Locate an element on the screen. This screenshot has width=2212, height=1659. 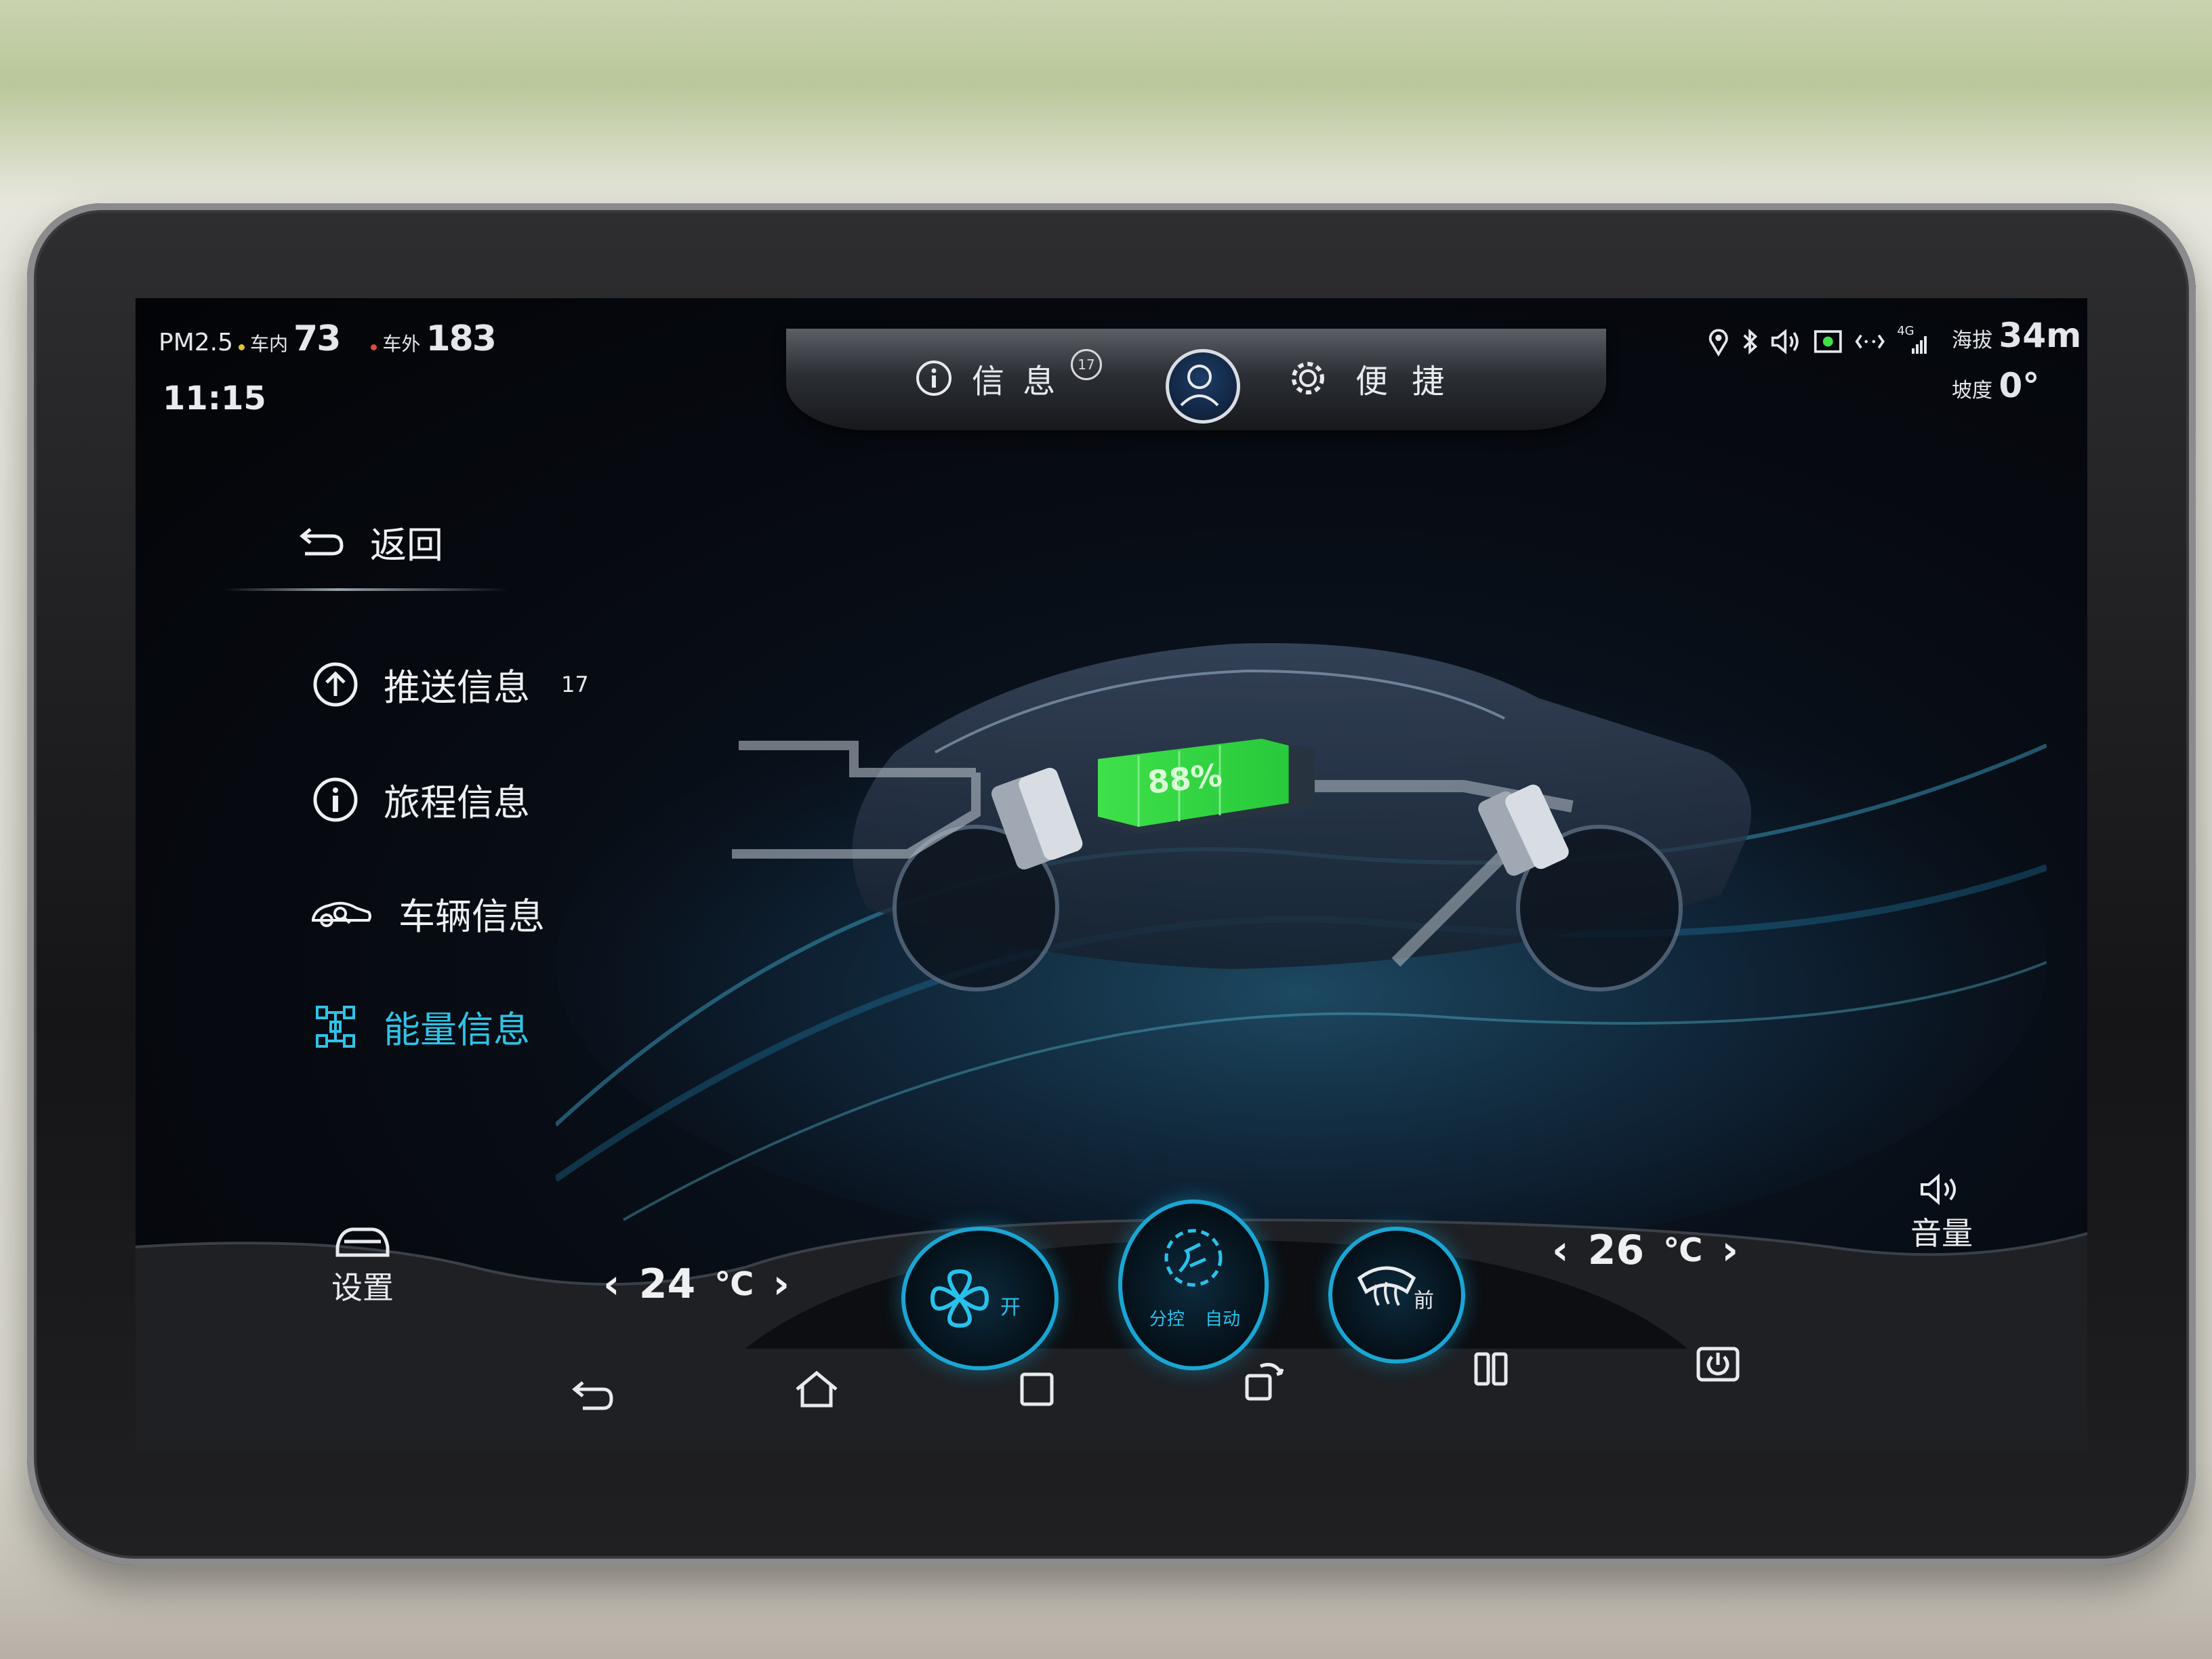
menu-item-energy-info: 能量信息 is located at coordinates (421, 1027).